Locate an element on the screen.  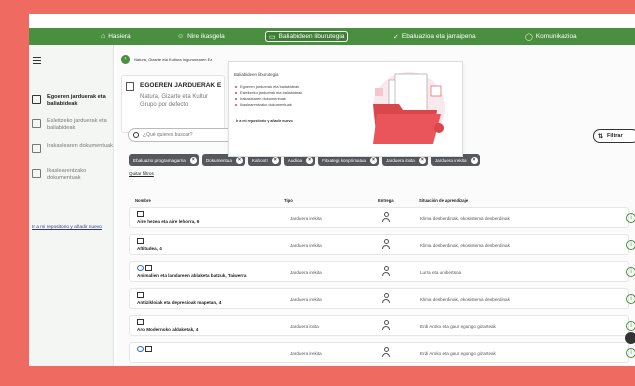
tooltip-title: Baliabideen liburutegia is located at coordinates (256, 74).